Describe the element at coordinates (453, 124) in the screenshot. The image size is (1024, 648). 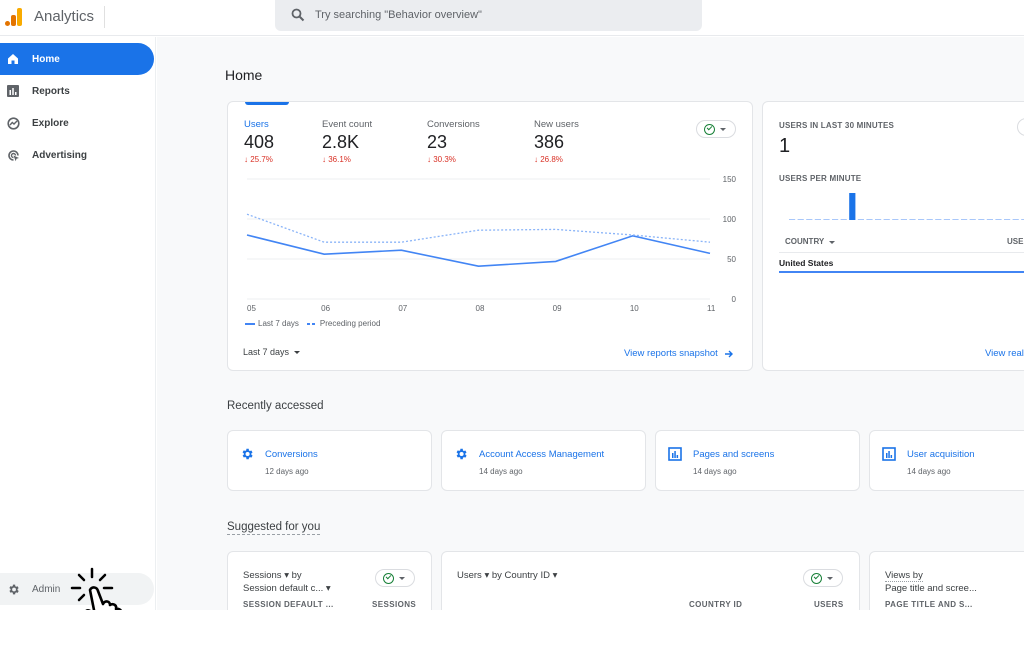
I see `metric-label: Conversions` at that location.